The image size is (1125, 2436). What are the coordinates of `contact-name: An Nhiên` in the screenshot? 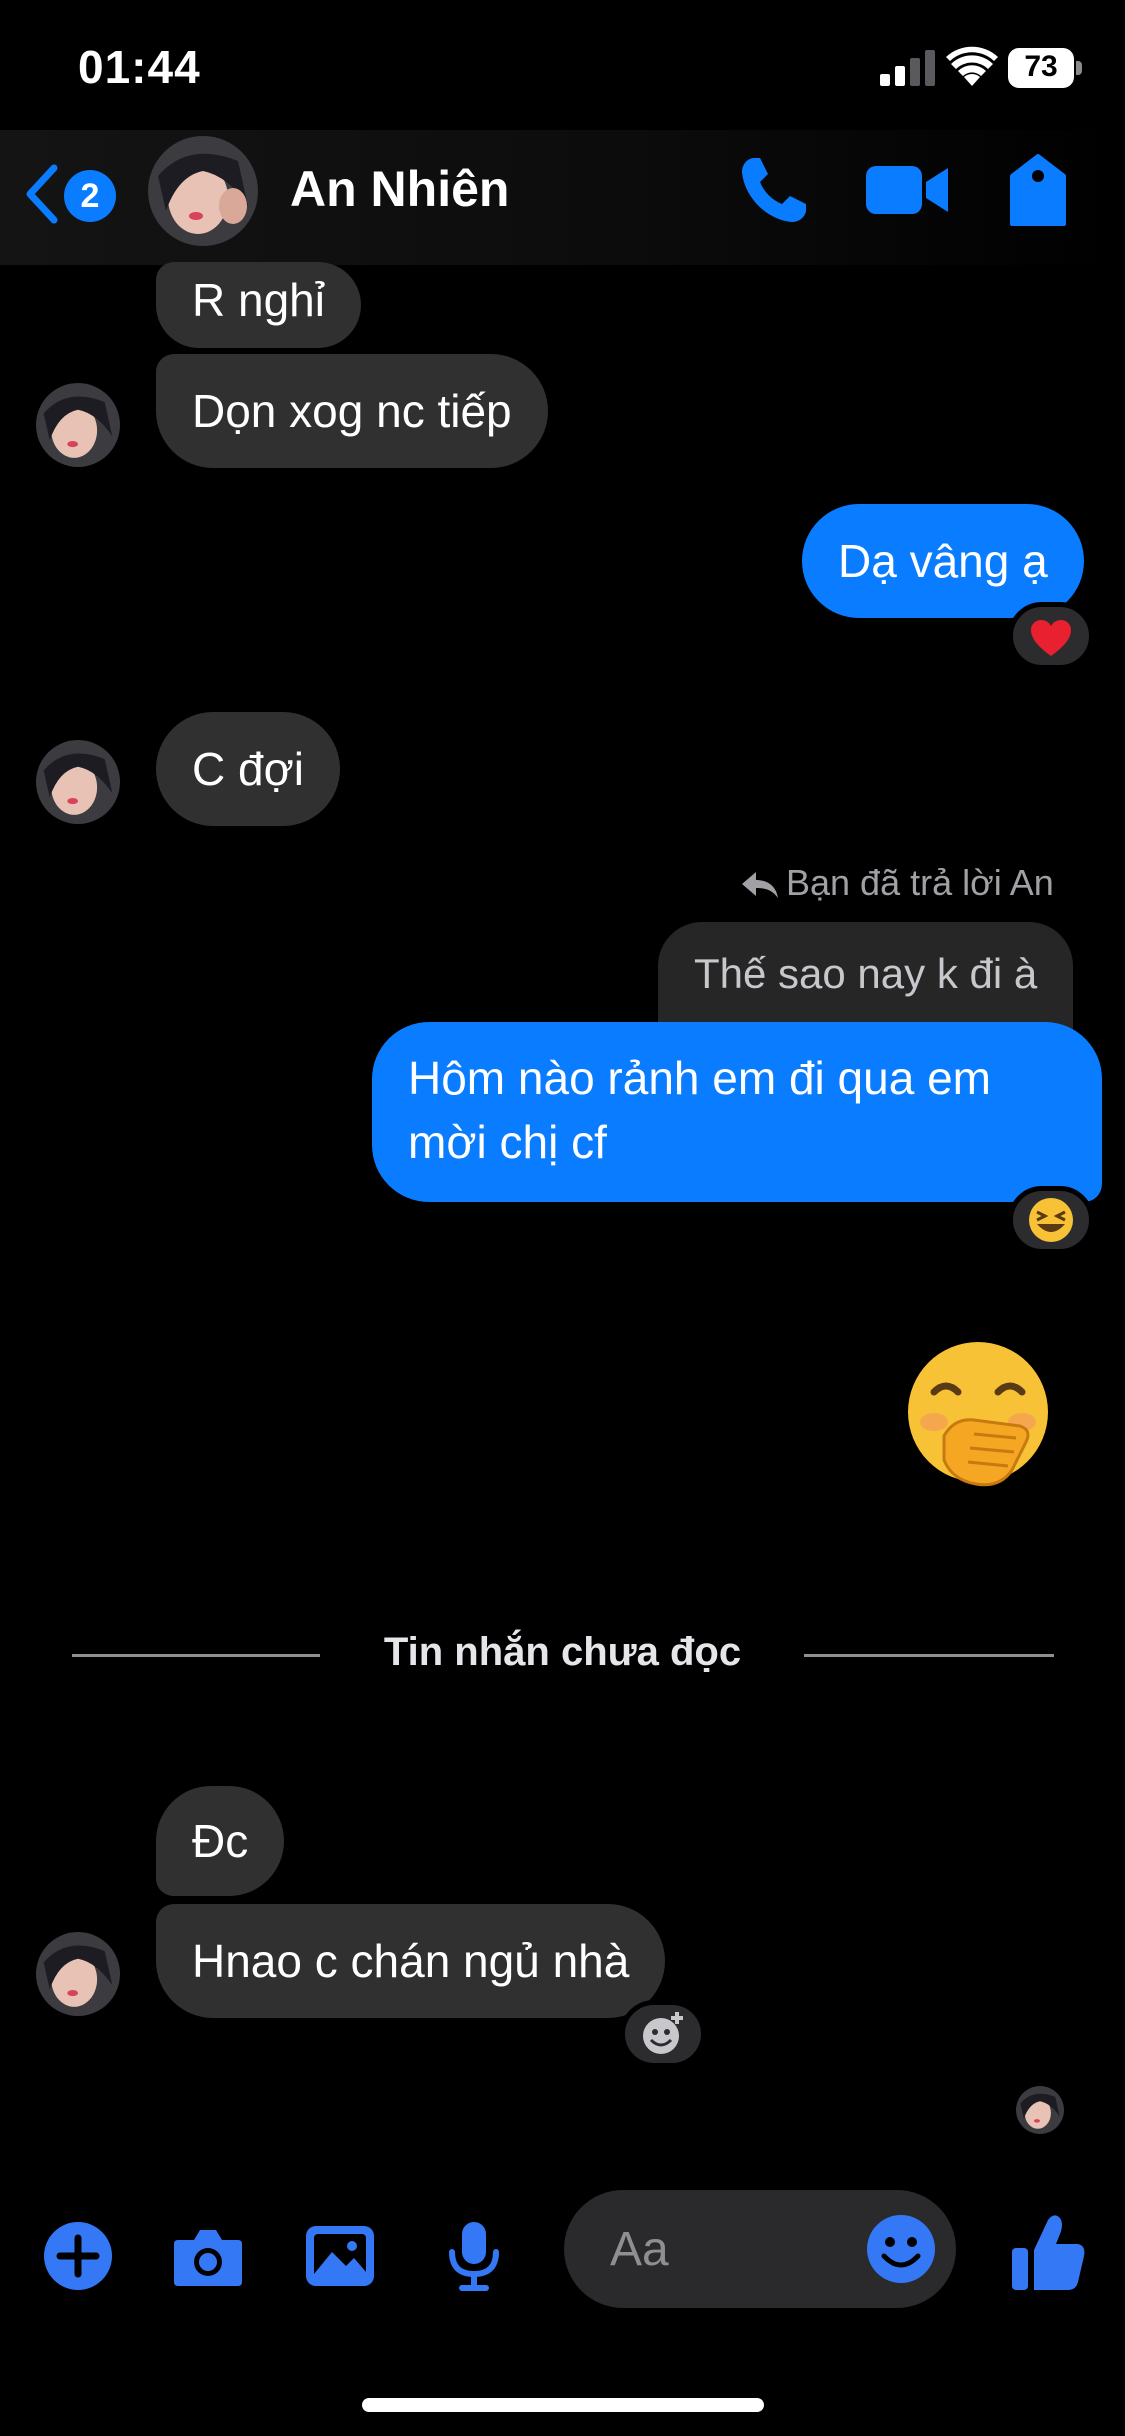 It's located at (399, 189).